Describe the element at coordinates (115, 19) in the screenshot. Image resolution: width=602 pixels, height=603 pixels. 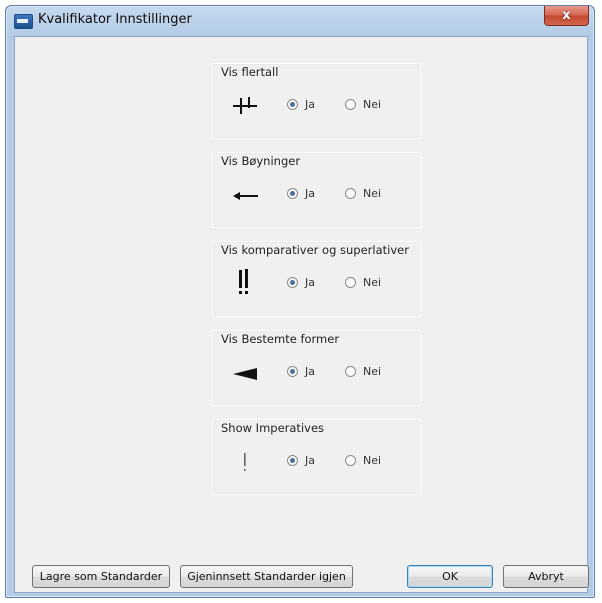
I see `window-title: Kvalifikator Innstillinger` at that location.